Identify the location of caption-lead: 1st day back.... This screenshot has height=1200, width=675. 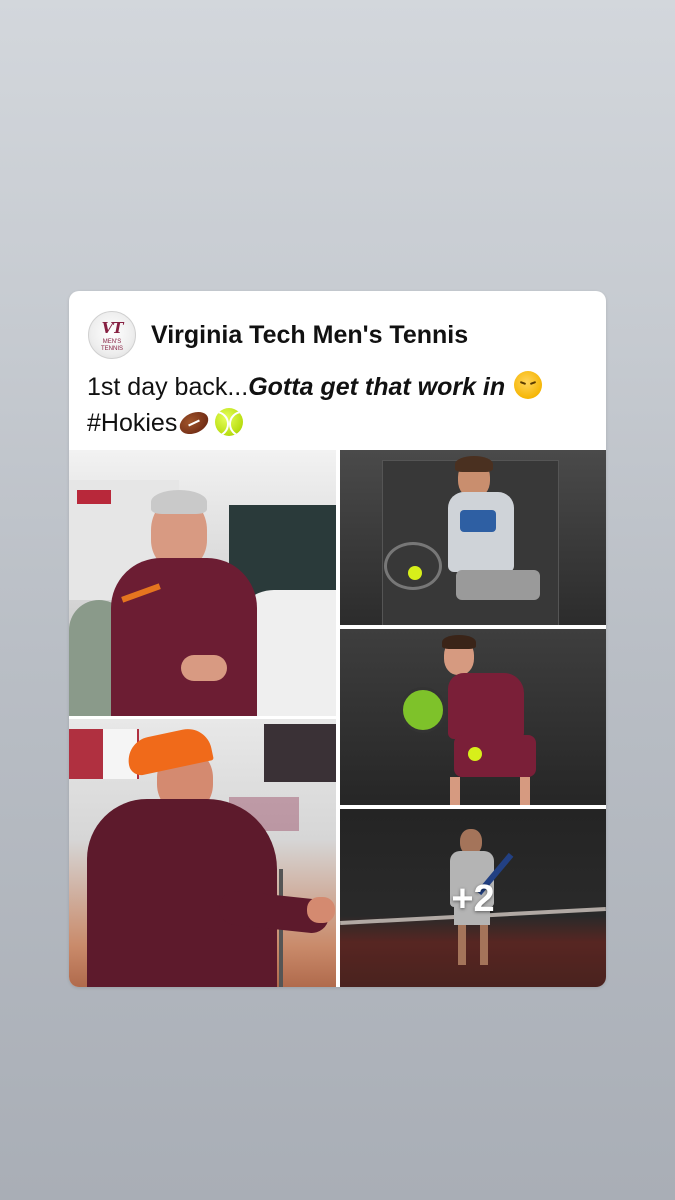
(168, 387).